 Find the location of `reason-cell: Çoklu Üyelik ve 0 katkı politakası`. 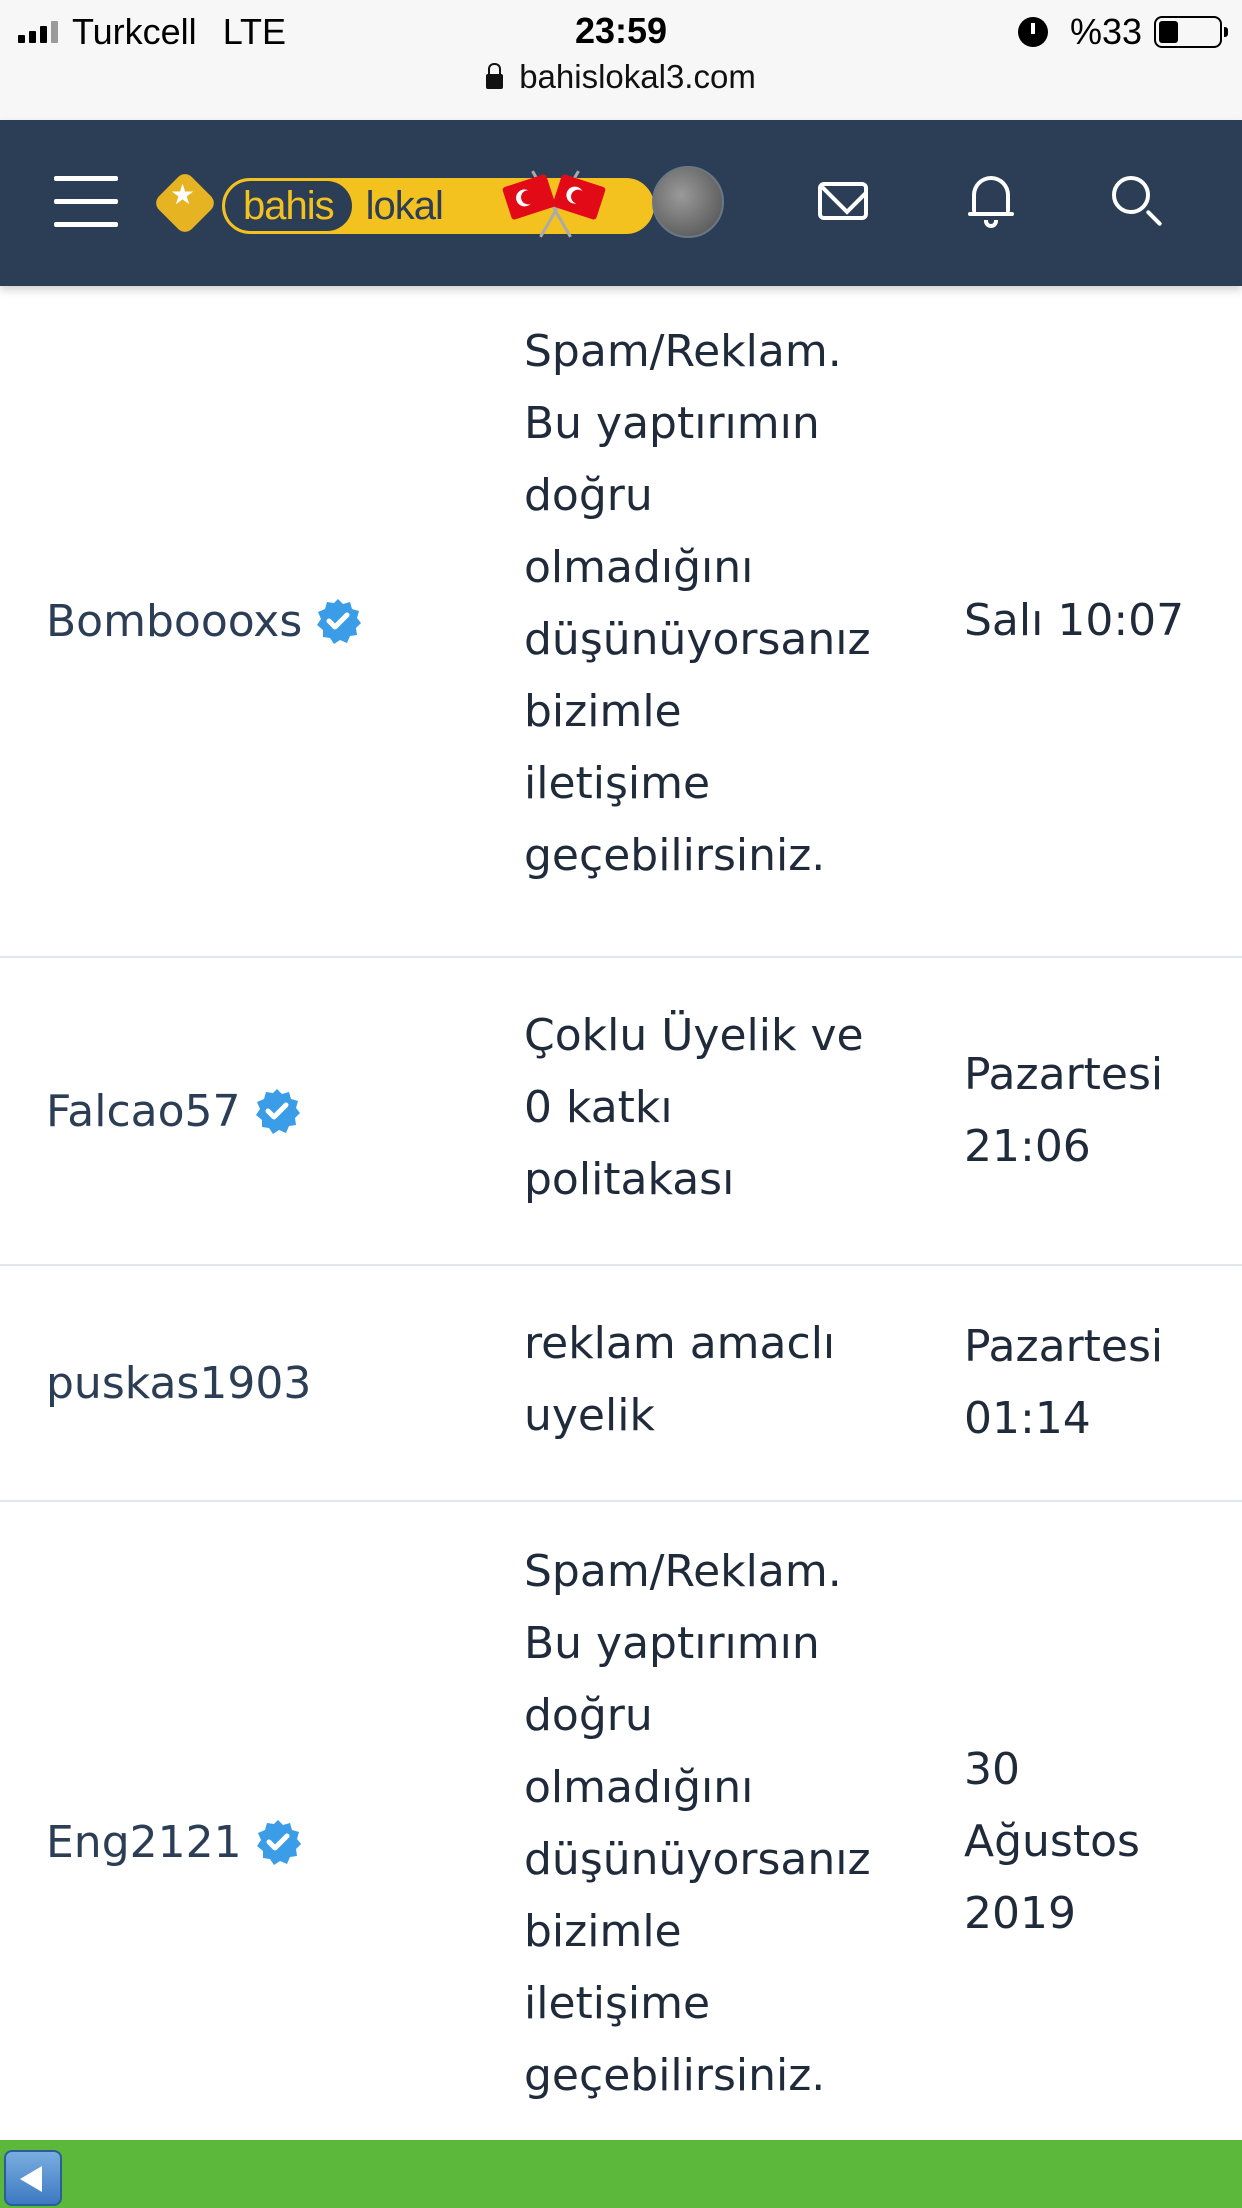

reason-cell: Çoklu Üyelik ve 0 katkı politakası is located at coordinates (724, 1108).